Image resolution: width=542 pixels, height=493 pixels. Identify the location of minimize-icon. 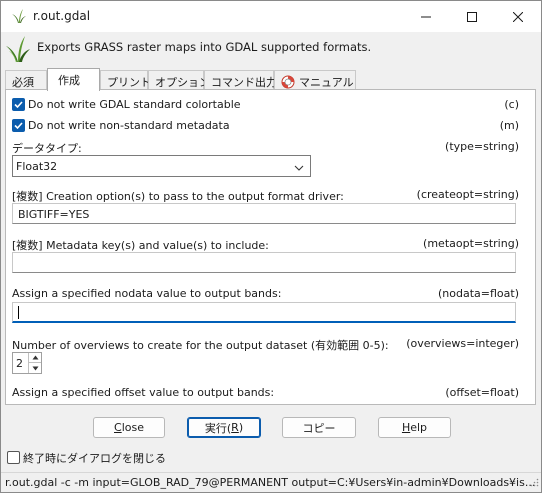
(426, 16).